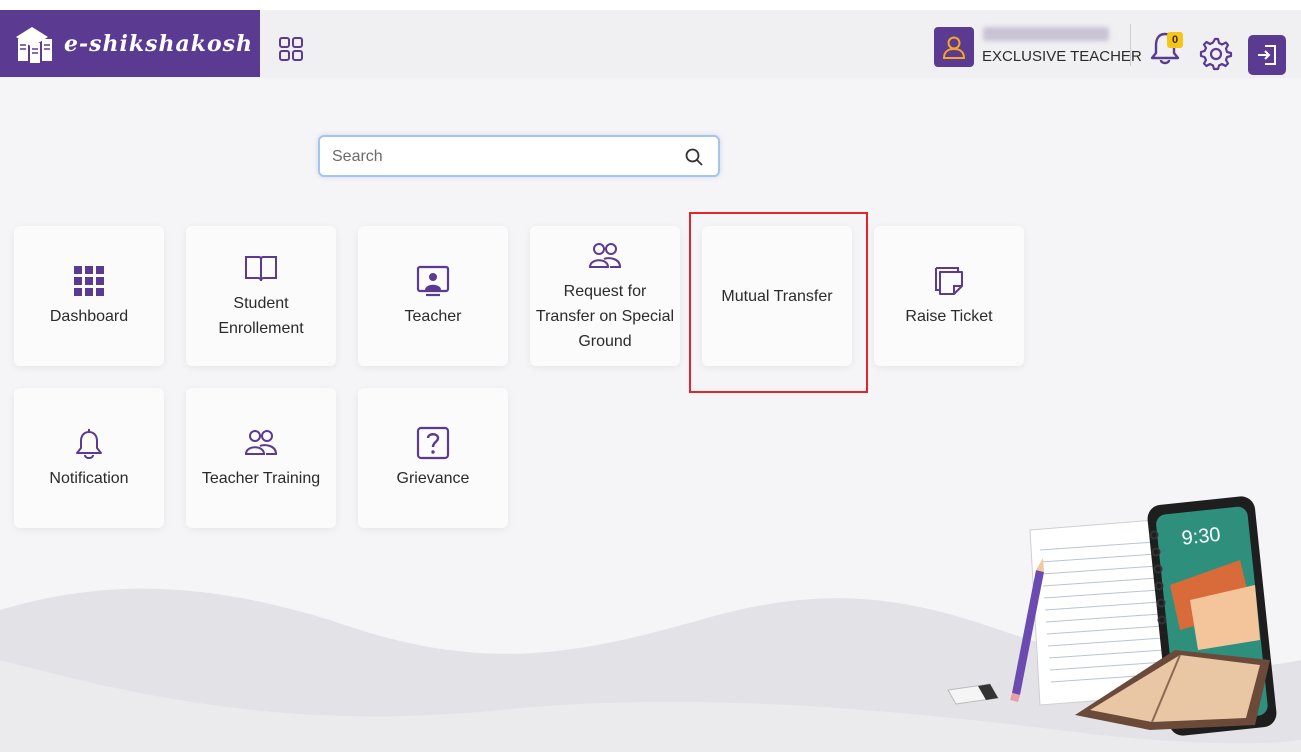 The image size is (1301, 752). What do you see at coordinates (1046, 34) in the screenshot?
I see `user-name` at bounding box center [1046, 34].